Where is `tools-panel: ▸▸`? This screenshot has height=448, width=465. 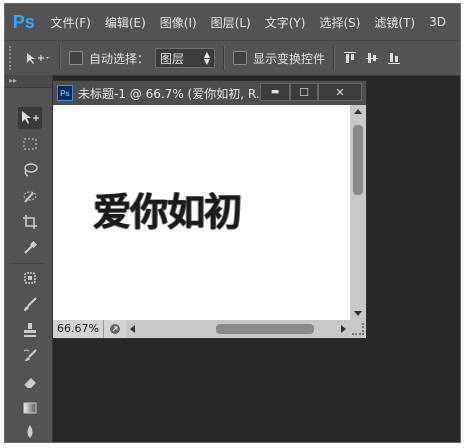 tools-panel: ▸▸ is located at coordinates (29, 258).